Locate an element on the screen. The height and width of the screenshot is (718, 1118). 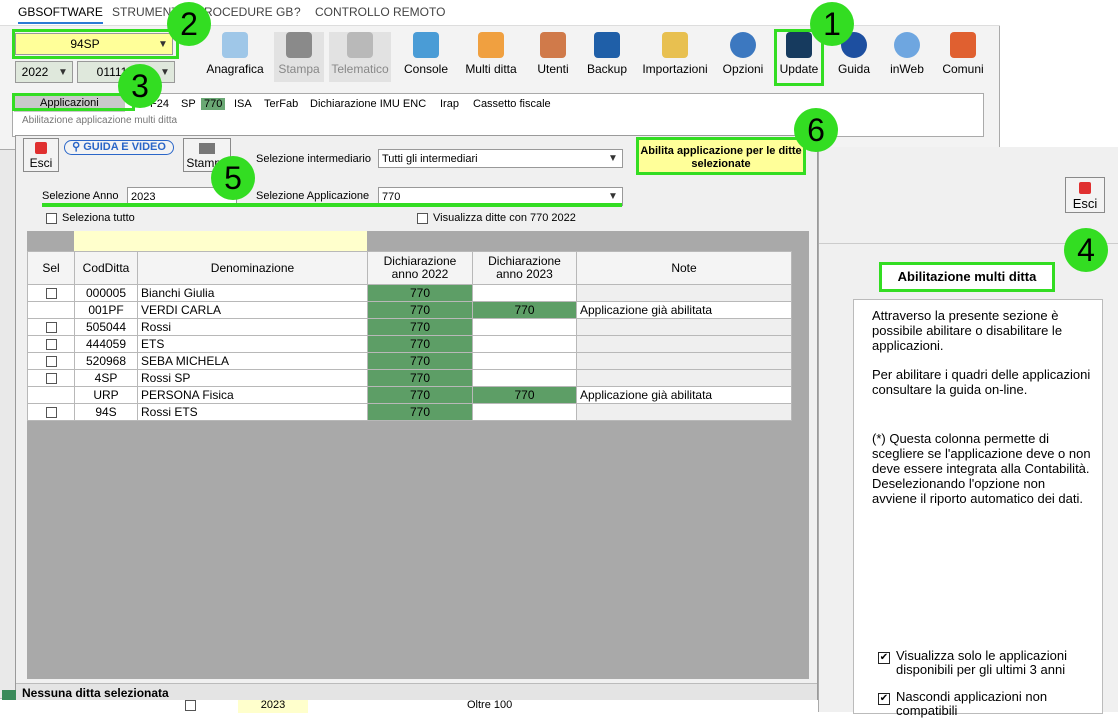
tab-isa: ISA is located at coordinates (243, 104).